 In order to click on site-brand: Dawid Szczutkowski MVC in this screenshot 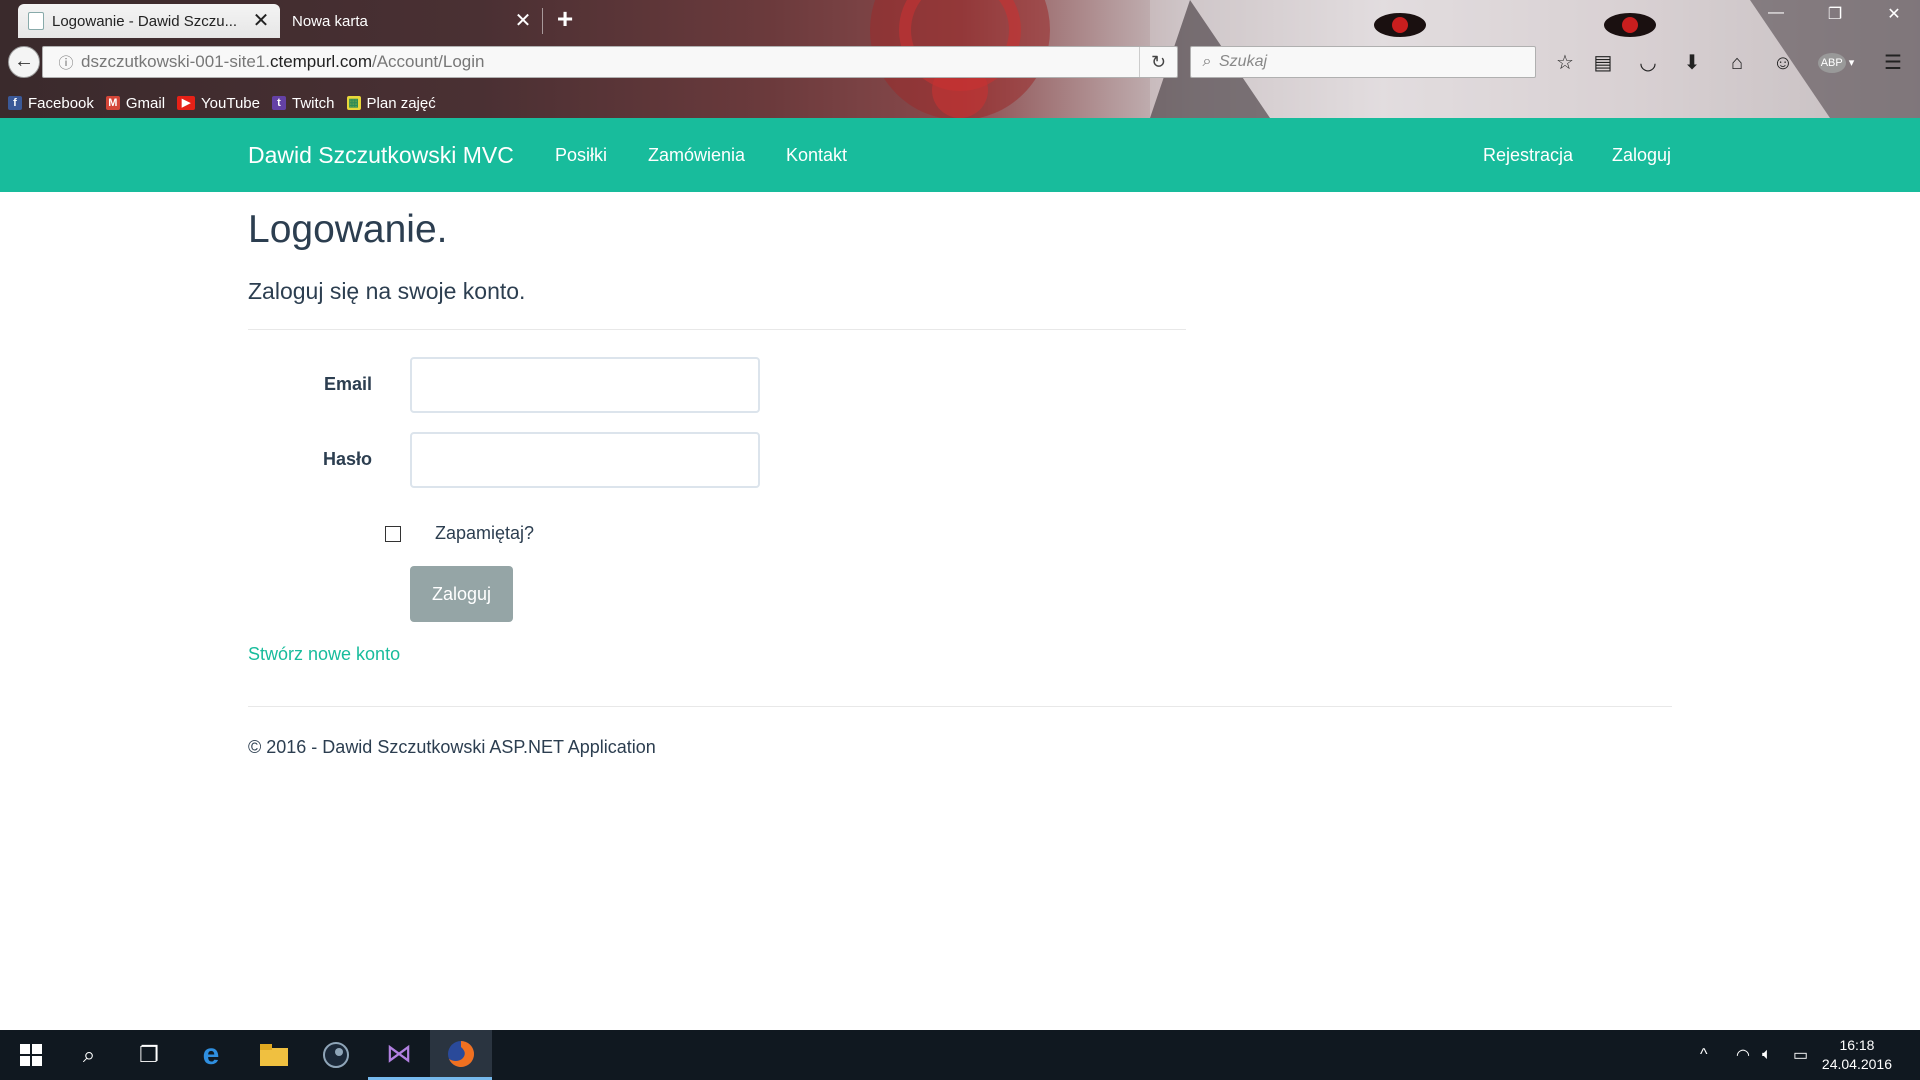, I will do `click(381, 155)`.